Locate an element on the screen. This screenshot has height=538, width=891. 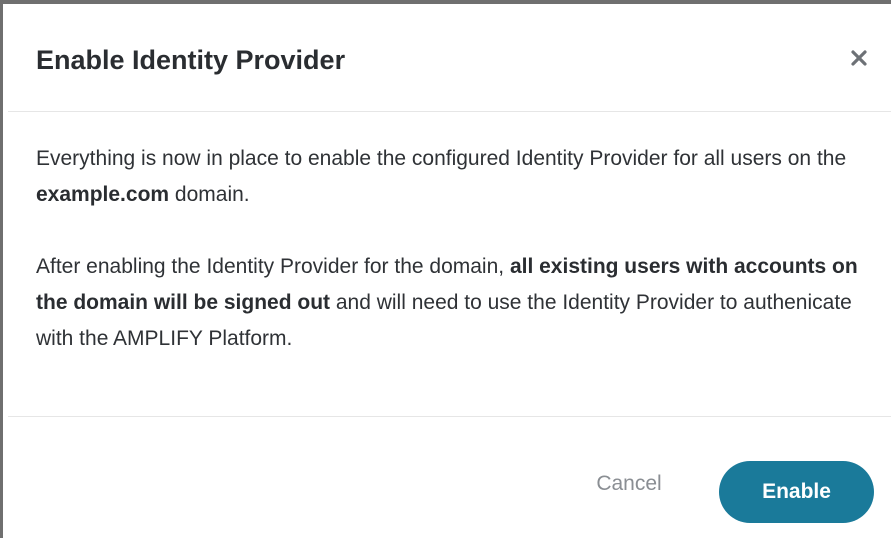
domain-name: example.com is located at coordinates (103, 194).